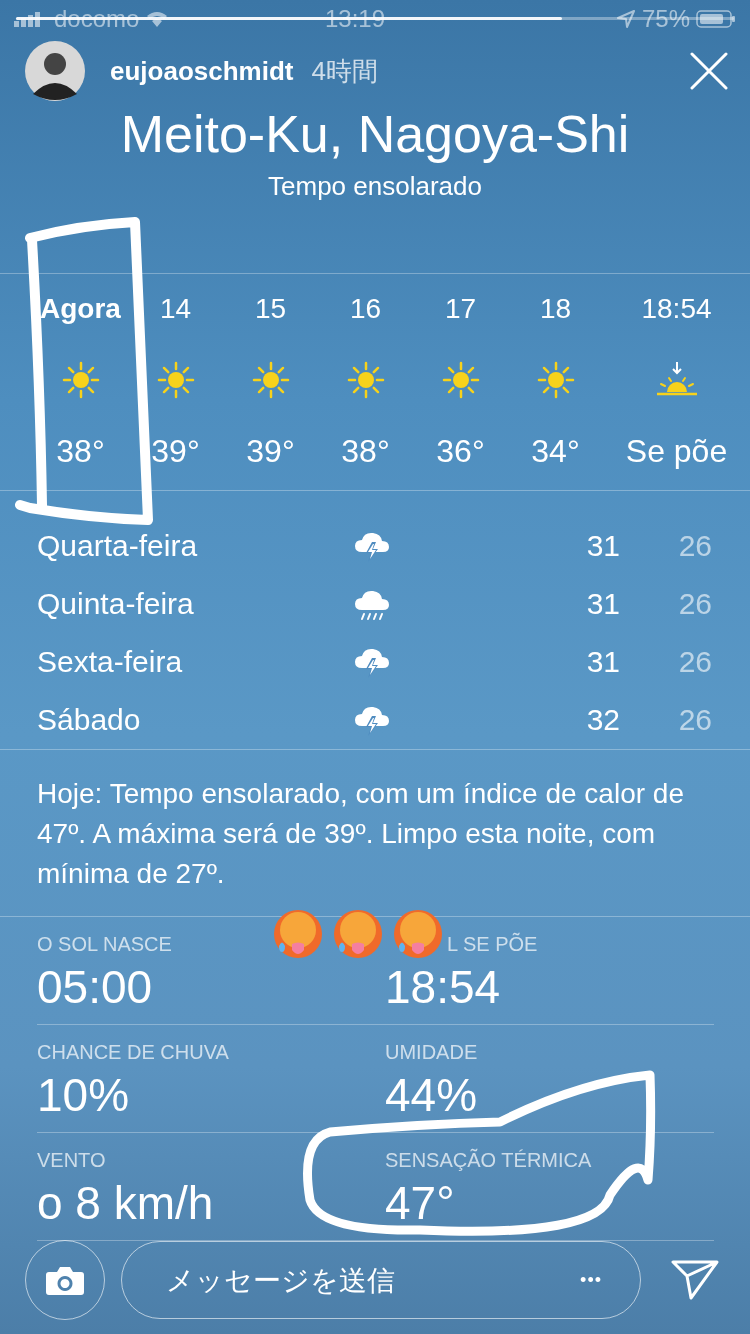 This screenshot has height=1334, width=750. Describe the element at coordinates (365, 309) in the screenshot. I see `hour-label: 16` at that location.